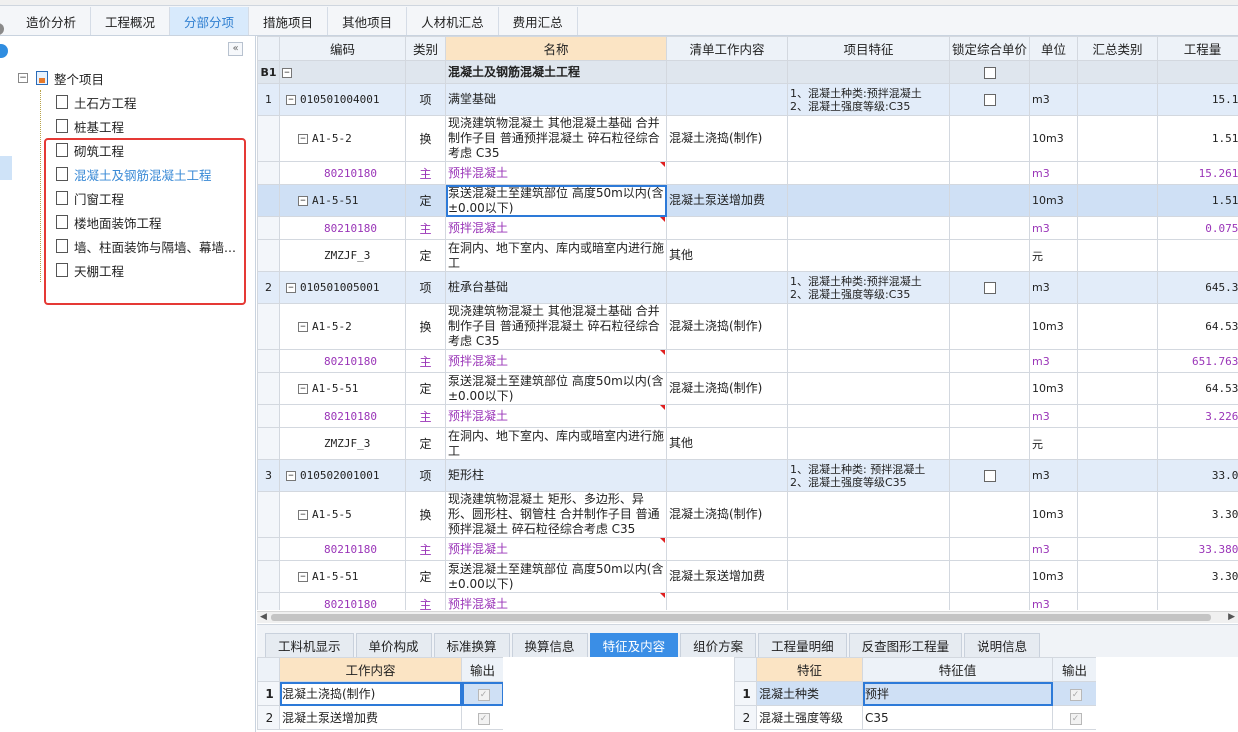  I want to click on tab-pricing-scheme: 组价方案, so click(718, 645).